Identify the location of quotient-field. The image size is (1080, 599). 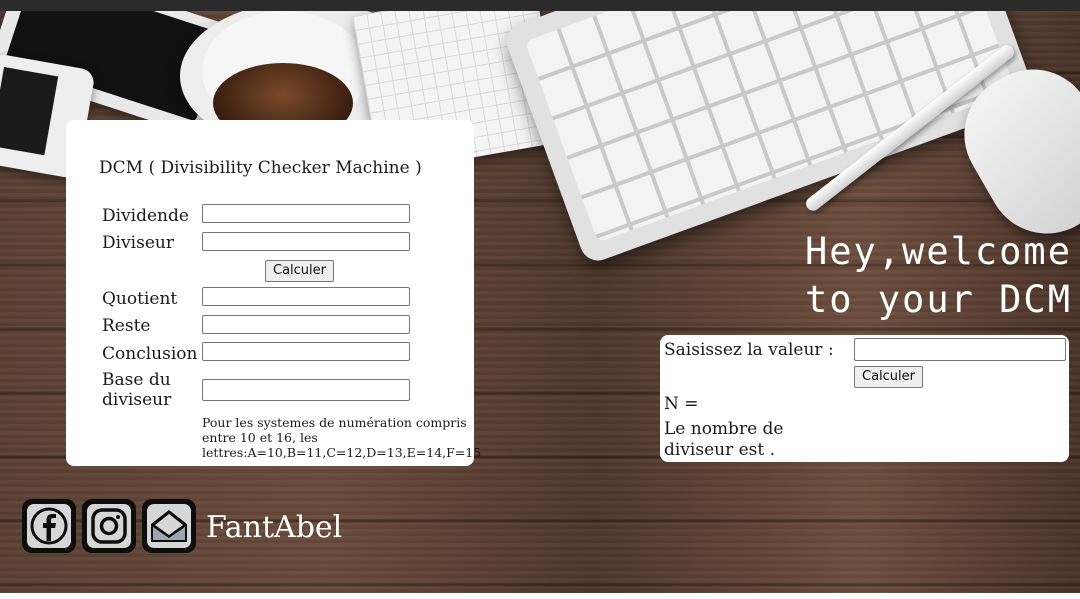
(306, 296).